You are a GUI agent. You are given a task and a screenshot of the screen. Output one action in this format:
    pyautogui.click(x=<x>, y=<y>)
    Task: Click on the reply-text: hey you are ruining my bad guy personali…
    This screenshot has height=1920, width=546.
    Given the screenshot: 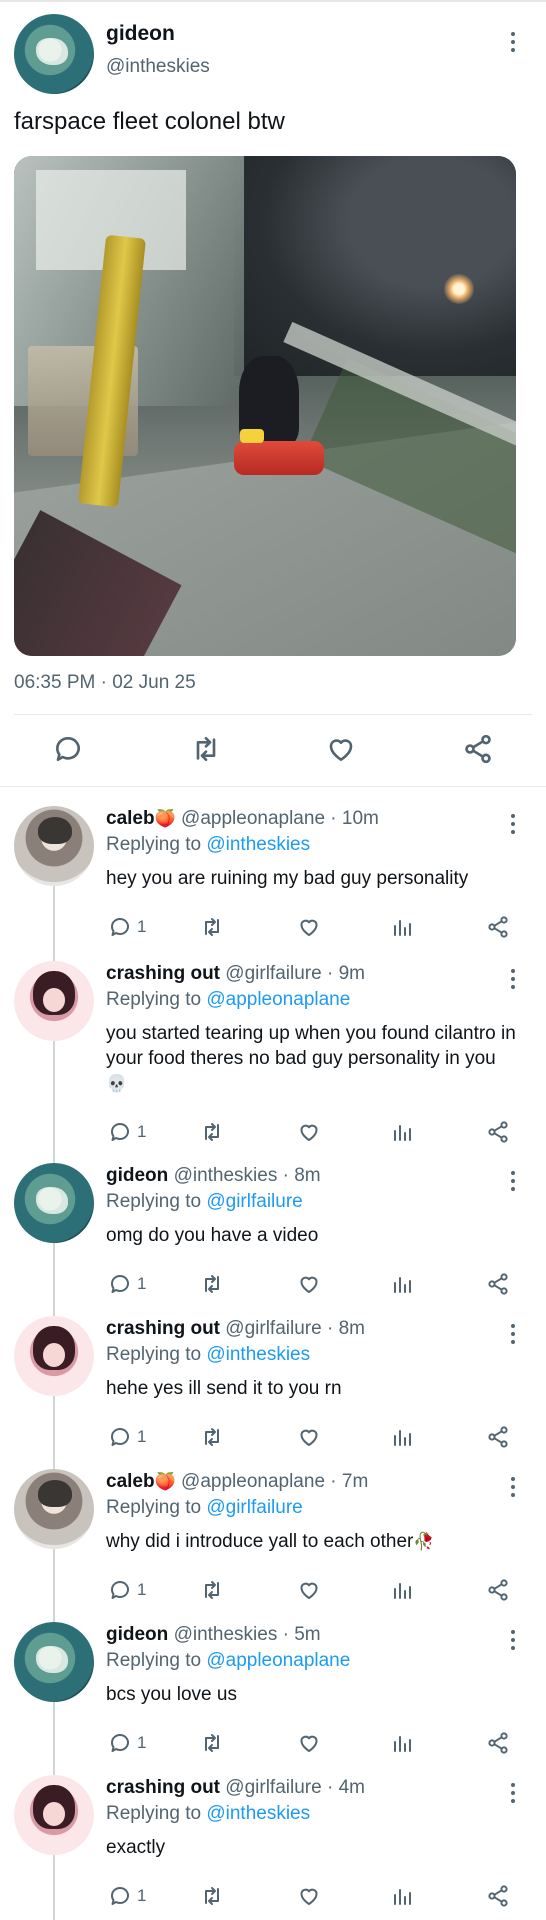 What is the action you would take?
    pyautogui.click(x=311, y=878)
    